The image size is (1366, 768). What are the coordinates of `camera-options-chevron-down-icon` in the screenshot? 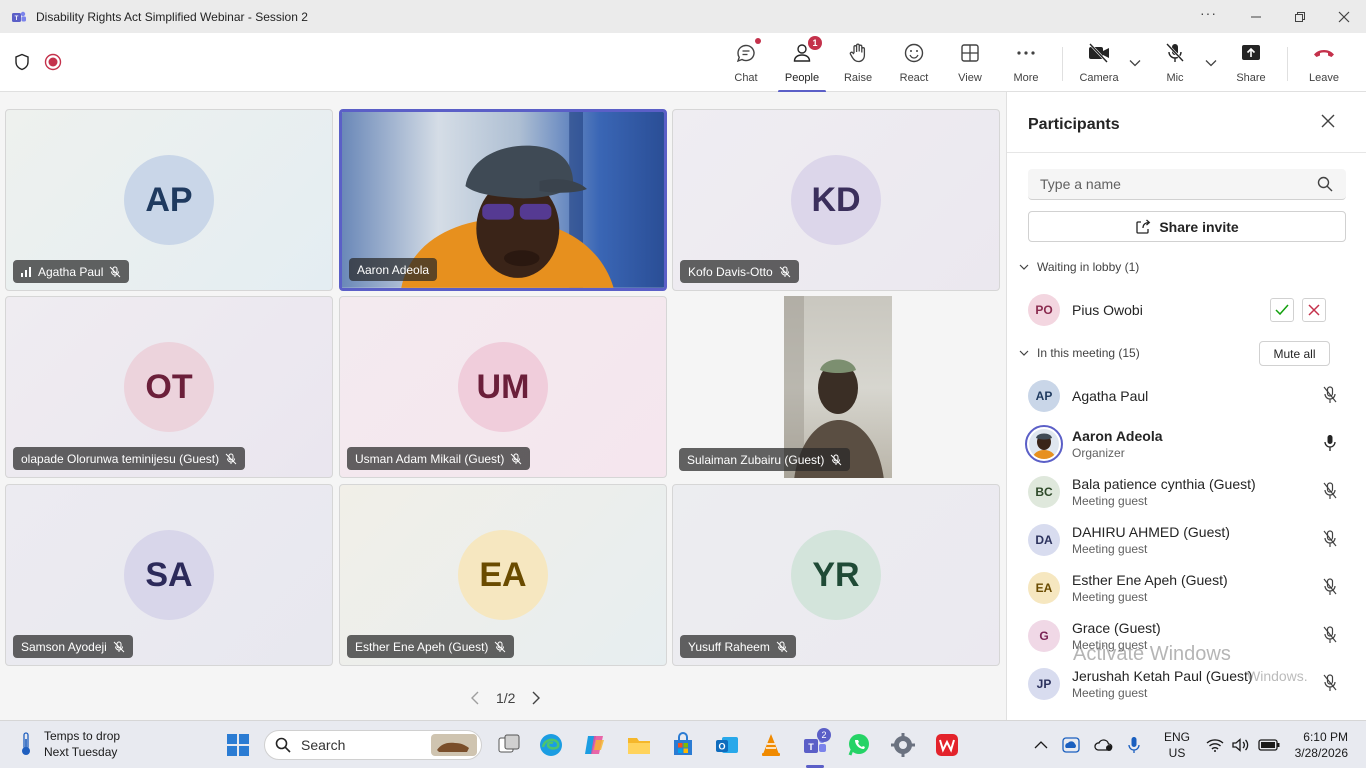 It's located at (1135, 63).